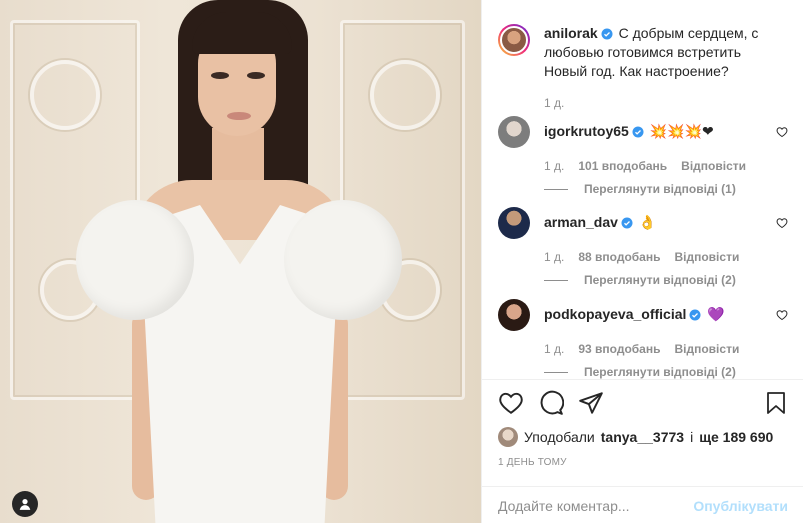 The image size is (803, 523). Describe the element at coordinates (238, 158) in the screenshot. I see `neck` at that location.